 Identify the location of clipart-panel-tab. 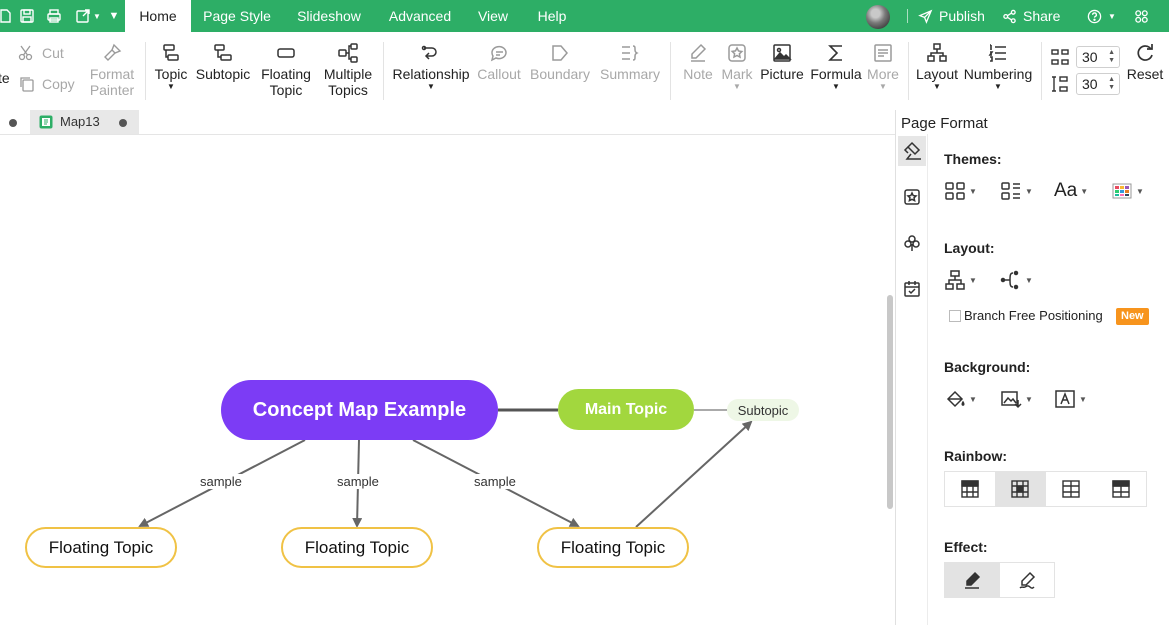
(912, 243).